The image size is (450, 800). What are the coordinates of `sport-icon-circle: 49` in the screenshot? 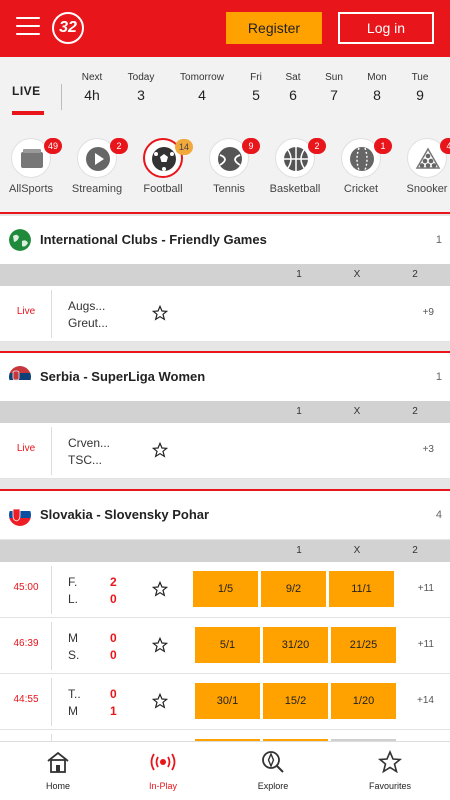 It's located at (36, 158).